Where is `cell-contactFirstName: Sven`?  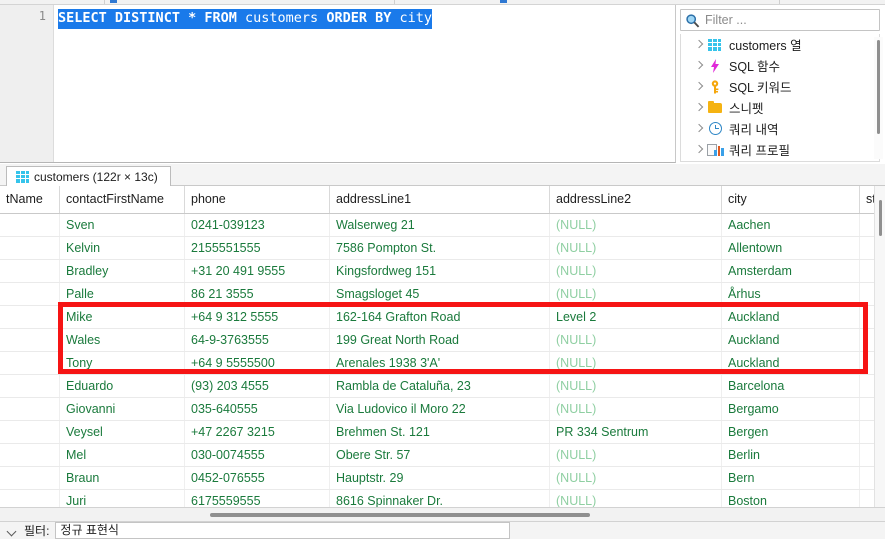 cell-contactFirstName: Sven is located at coordinates (122, 225).